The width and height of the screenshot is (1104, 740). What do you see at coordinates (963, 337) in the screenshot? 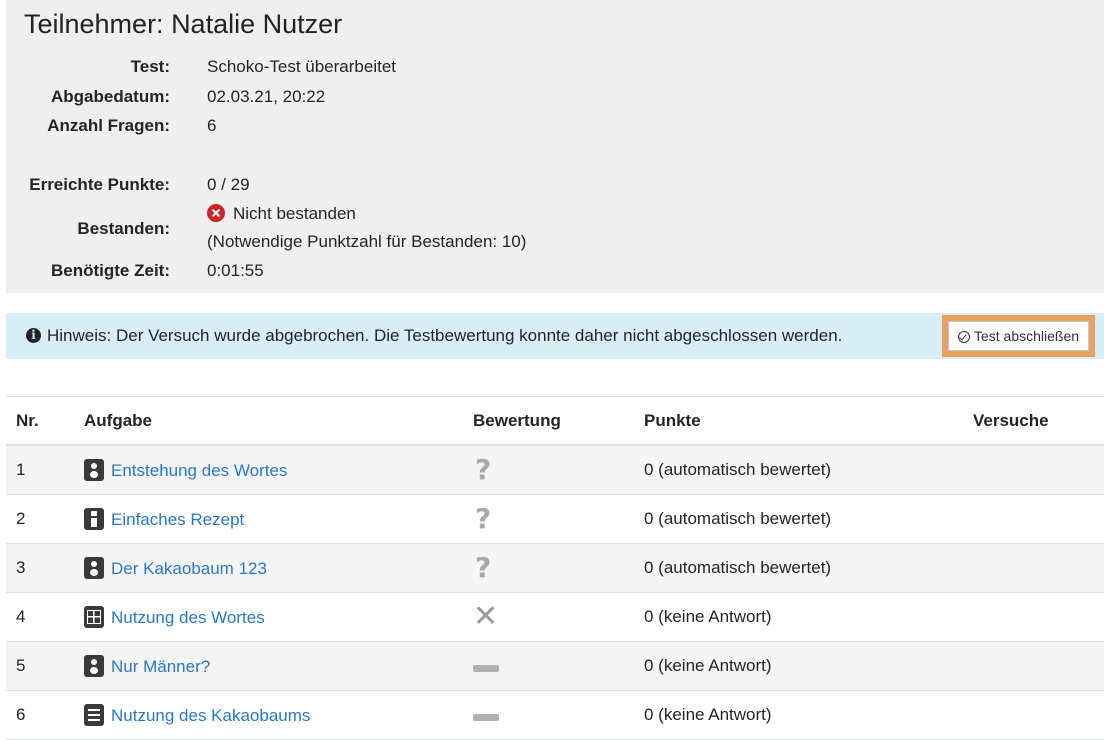
I see `check-circle-icon` at bounding box center [963, 337].